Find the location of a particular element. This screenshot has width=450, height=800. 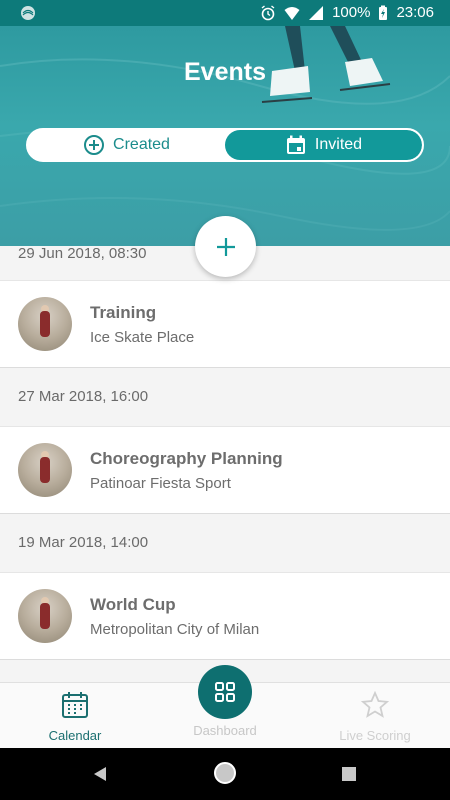

event-date-header: 19 Mar 2018, 14:00 is located at coordinates (83, 542).